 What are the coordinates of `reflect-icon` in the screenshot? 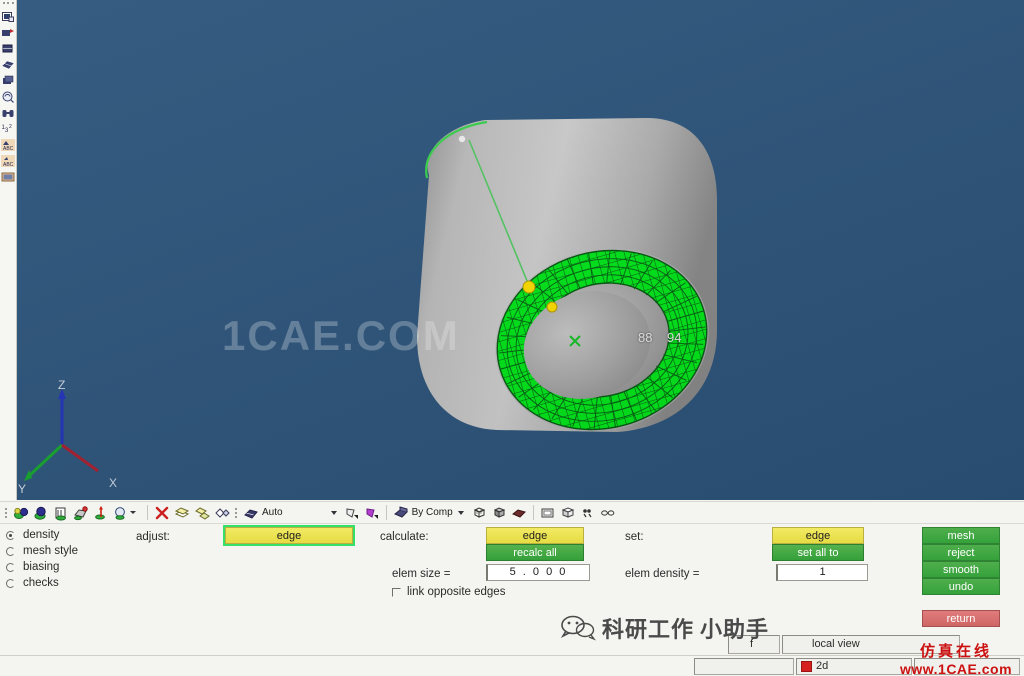 It's located at (222, 512).